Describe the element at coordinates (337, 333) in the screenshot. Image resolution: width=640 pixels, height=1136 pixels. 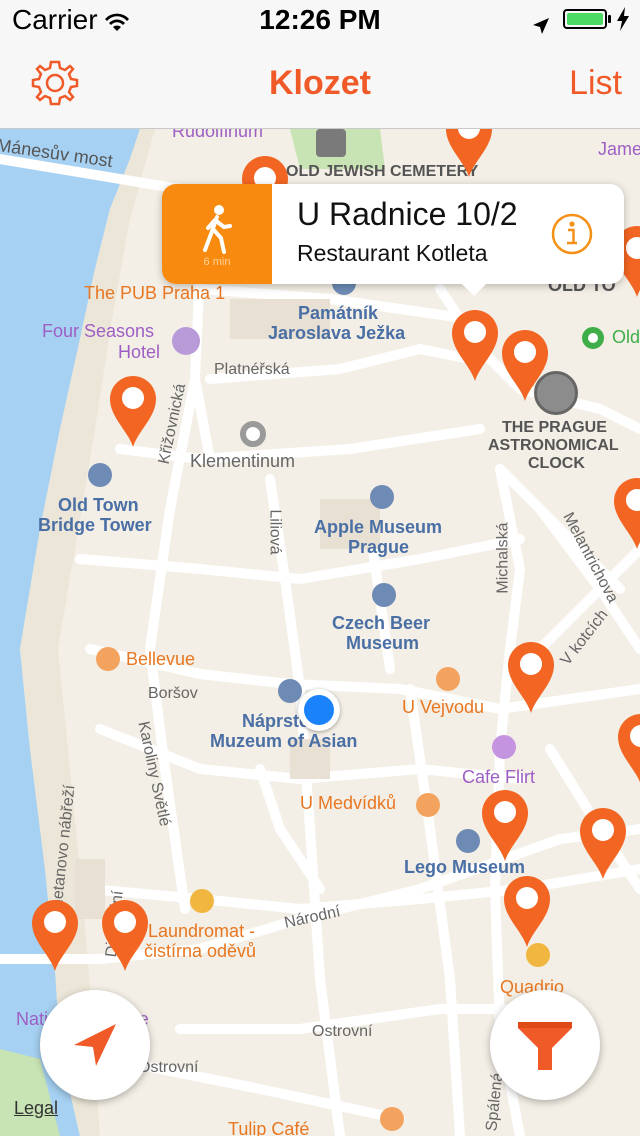
I see `map-label: Jaroslava Ježka` at that location.